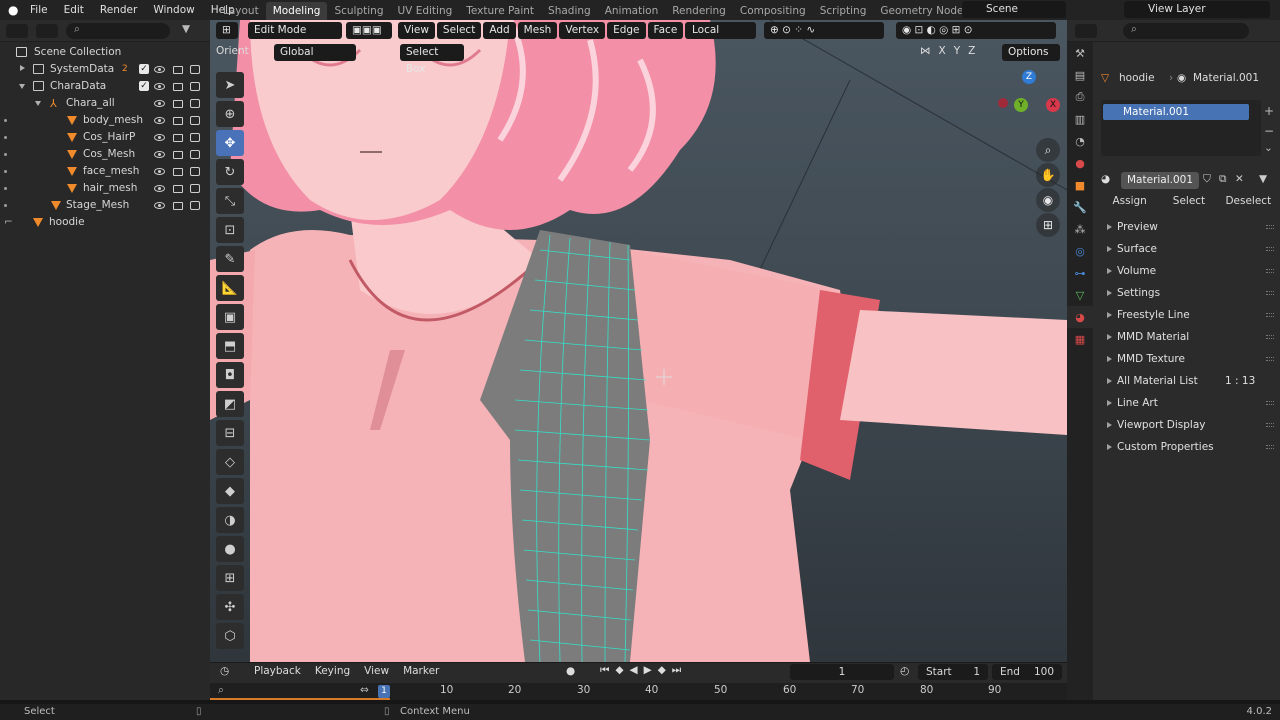 The image size is (1280, 720). Describe the element at coordinates (1248, 201) in the screenshot. I see `deselect-button: Deselect` at that location.